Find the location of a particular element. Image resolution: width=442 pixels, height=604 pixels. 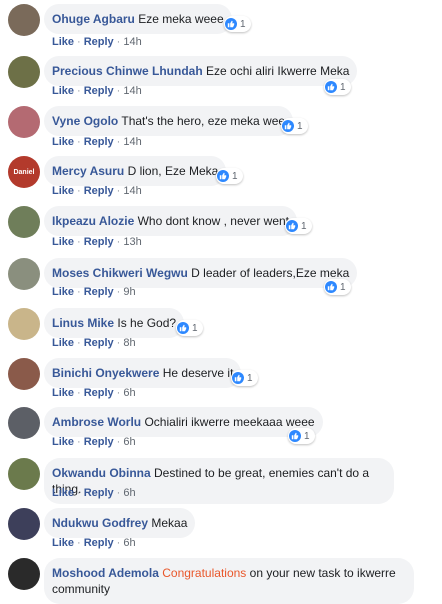

comment-text: He deserve it is located at coordinates (198, 373).